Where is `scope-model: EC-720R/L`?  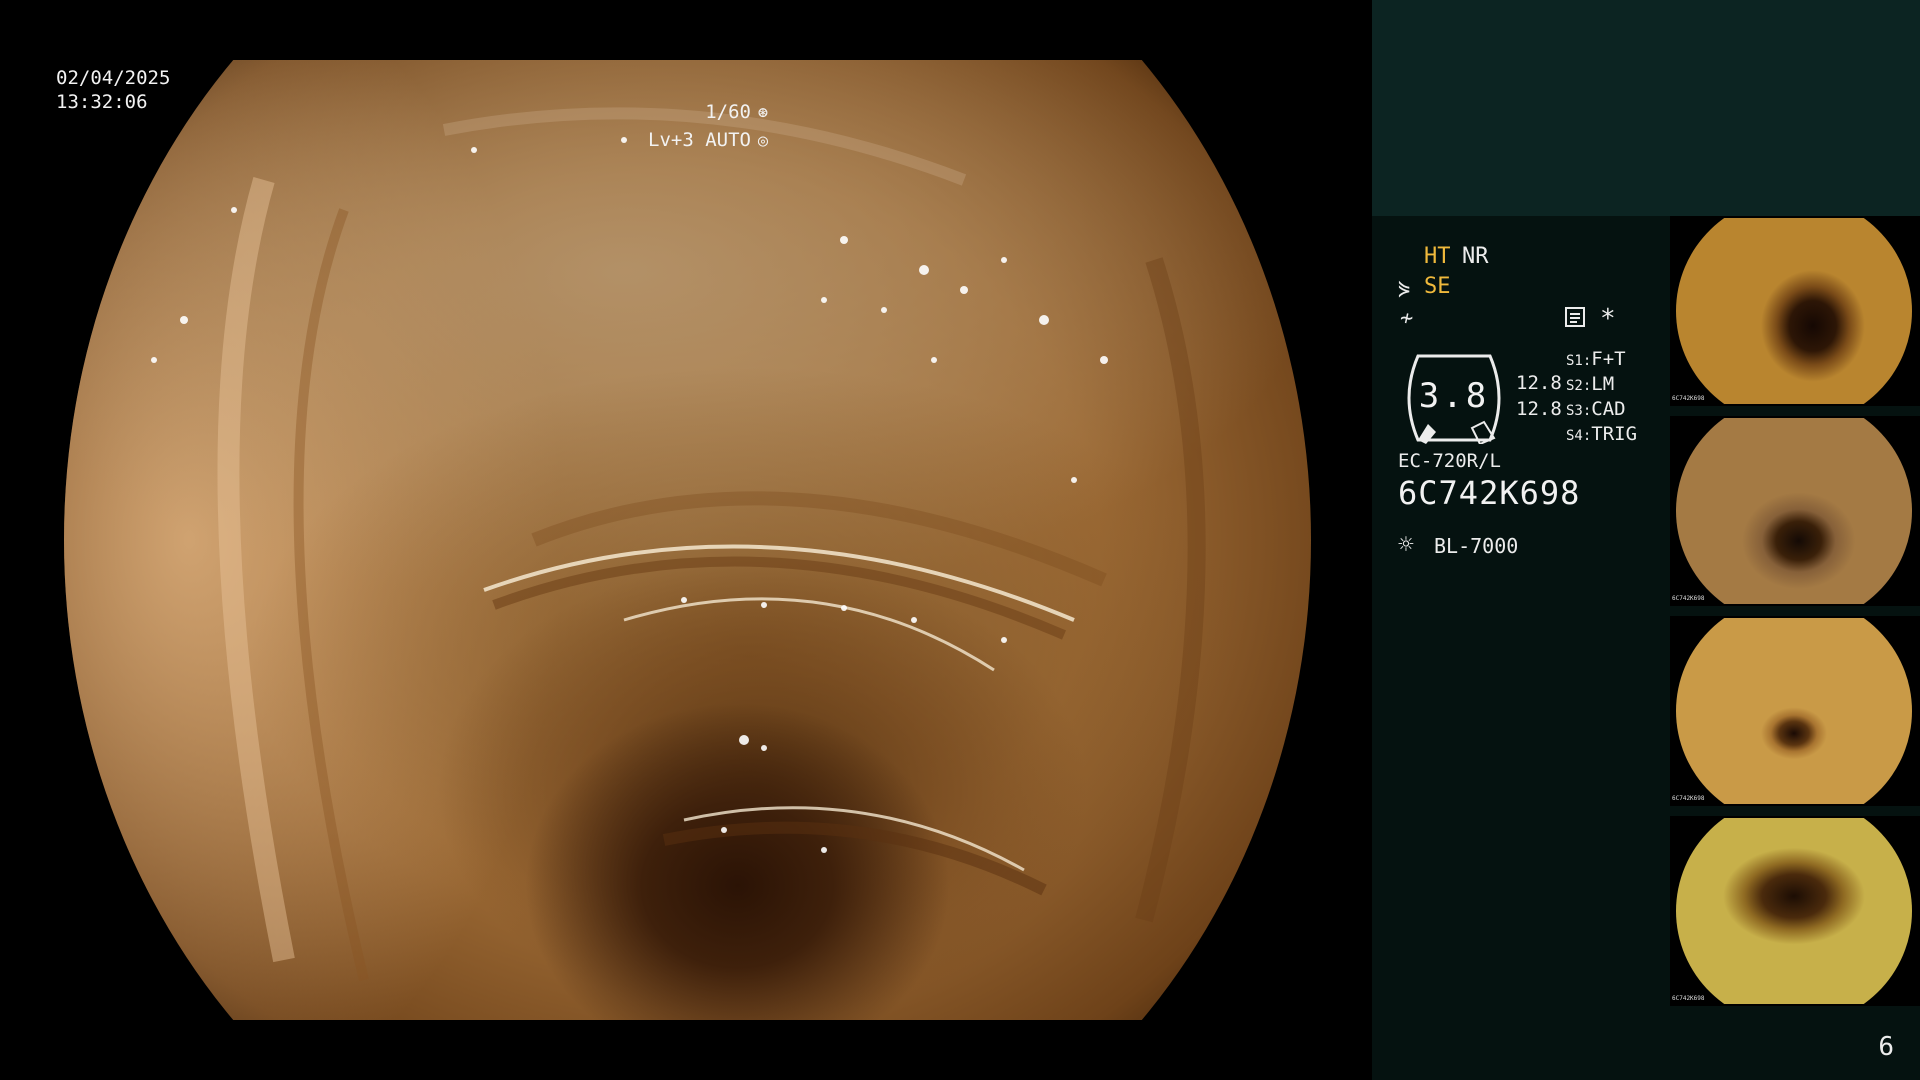
scope-model: EC-720R/L is located at coordinates (1449, 461).